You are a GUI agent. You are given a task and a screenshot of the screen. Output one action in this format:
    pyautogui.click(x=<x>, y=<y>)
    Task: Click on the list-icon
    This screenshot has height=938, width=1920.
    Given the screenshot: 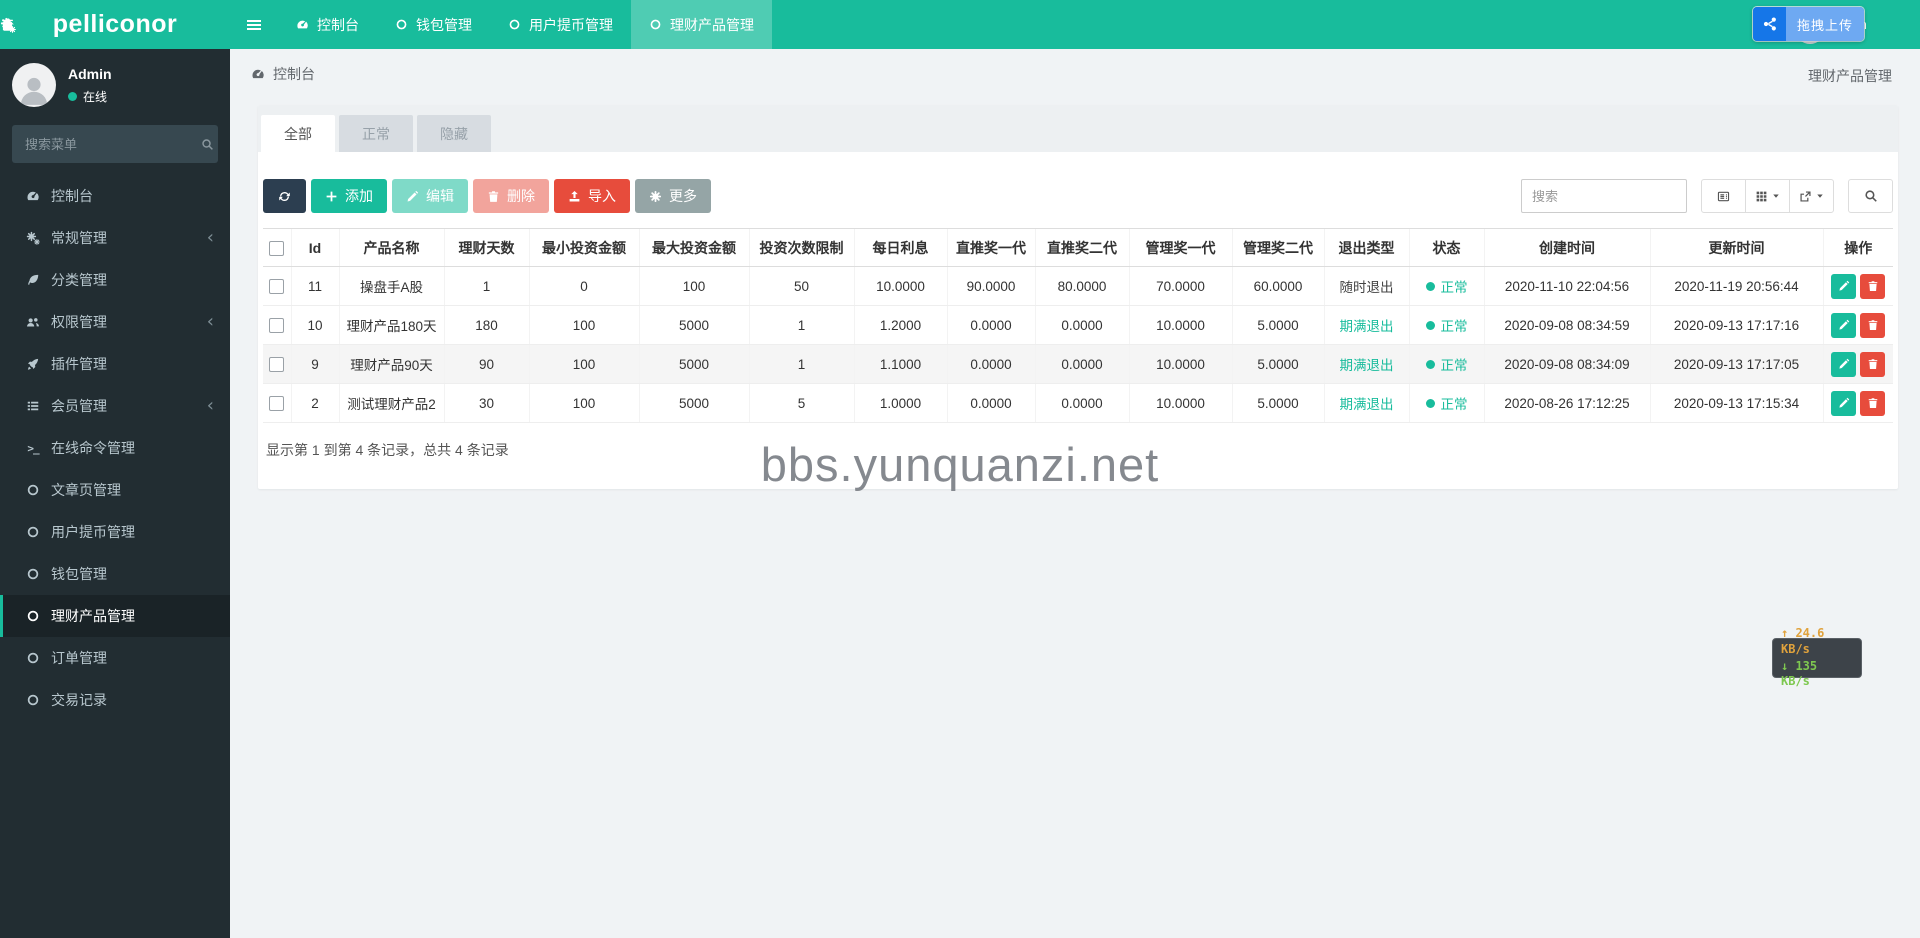 What is the action you would take?
    pyautogui.click(x=33, y=406)
    